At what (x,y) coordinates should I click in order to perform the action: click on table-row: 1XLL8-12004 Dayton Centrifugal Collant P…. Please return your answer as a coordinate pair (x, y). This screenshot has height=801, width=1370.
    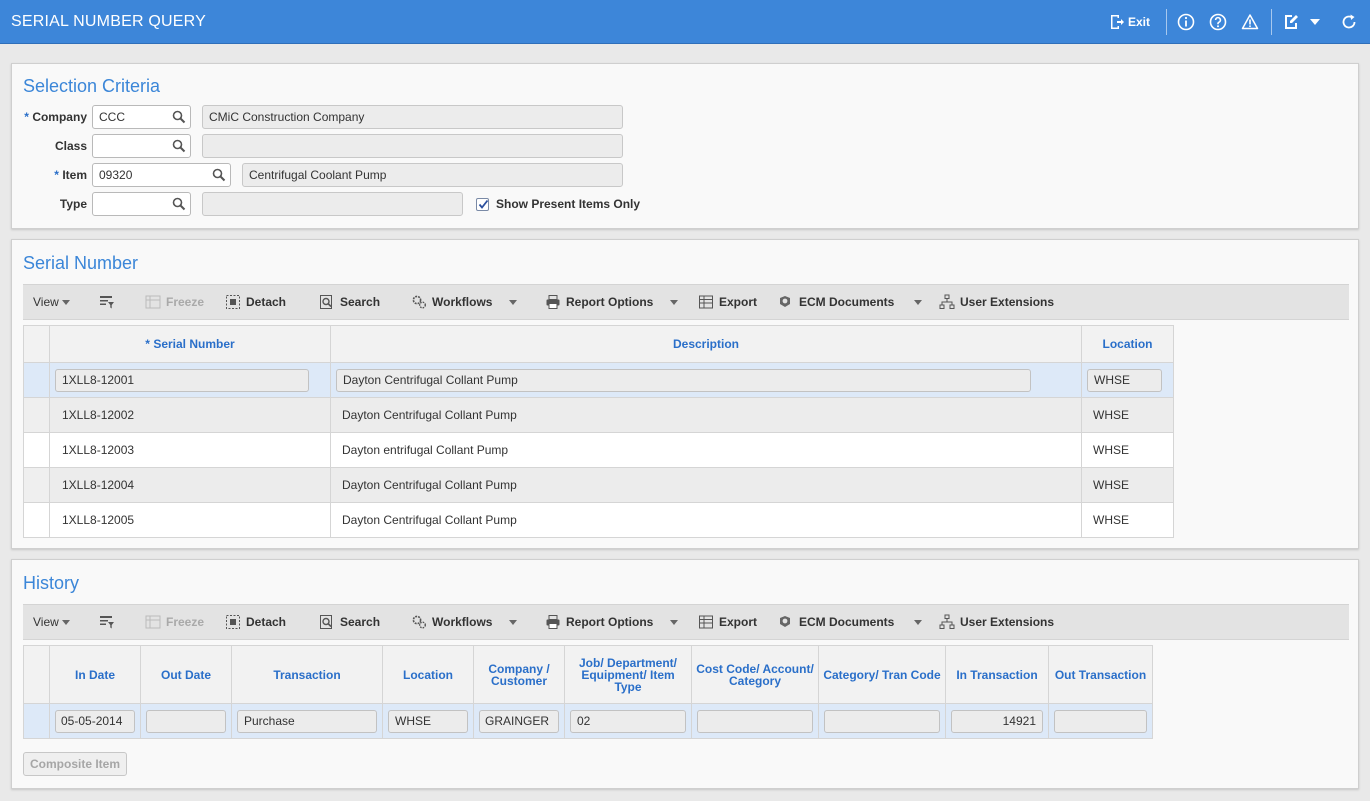
    Looking at the image, I should click on (598, 485).